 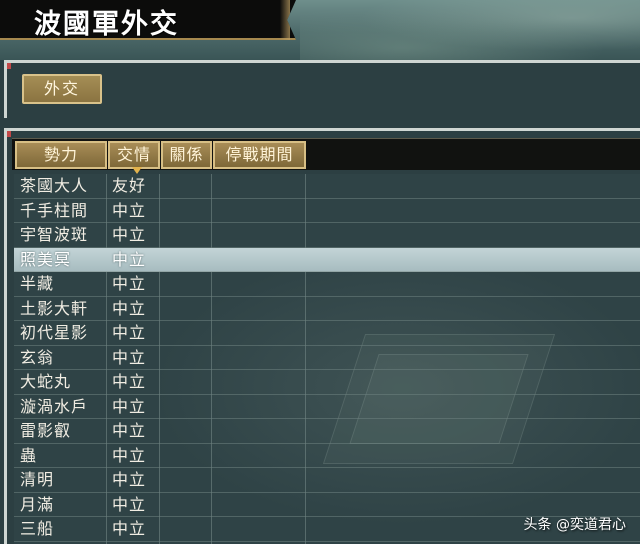 I want to click on table-row: 清明 中立, so click(x=327, y=480).